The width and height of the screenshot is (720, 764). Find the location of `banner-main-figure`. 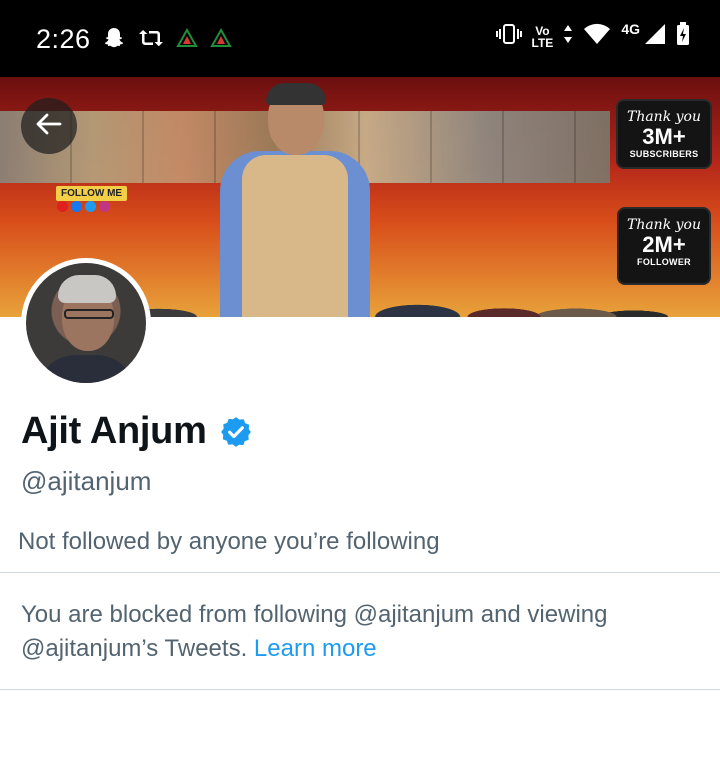

banner-main-figure is located at coordinates (295, 200).